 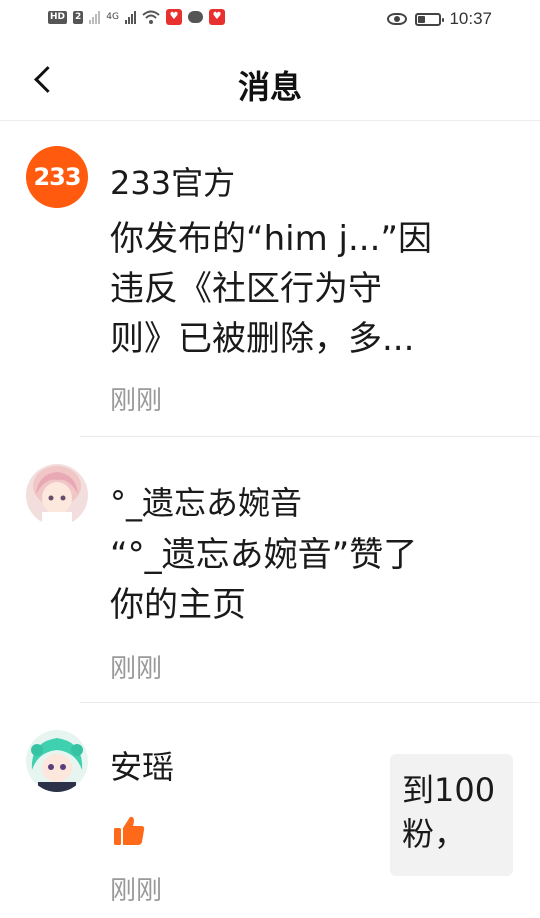 I want to click on message-content: “°_遗忘あ婉音”赞了 你的主页, so click(x=263, y=580).